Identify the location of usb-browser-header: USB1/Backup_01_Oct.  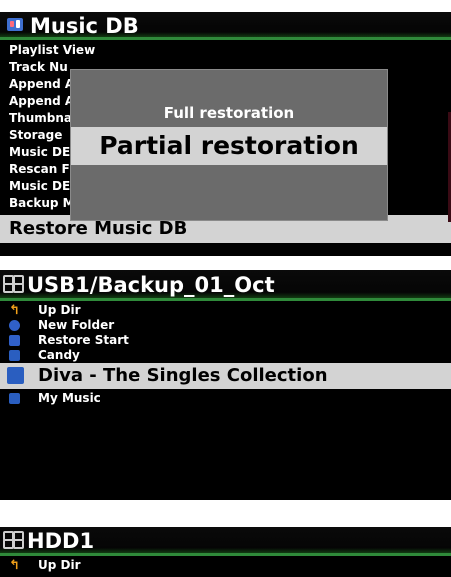
(225, 285).